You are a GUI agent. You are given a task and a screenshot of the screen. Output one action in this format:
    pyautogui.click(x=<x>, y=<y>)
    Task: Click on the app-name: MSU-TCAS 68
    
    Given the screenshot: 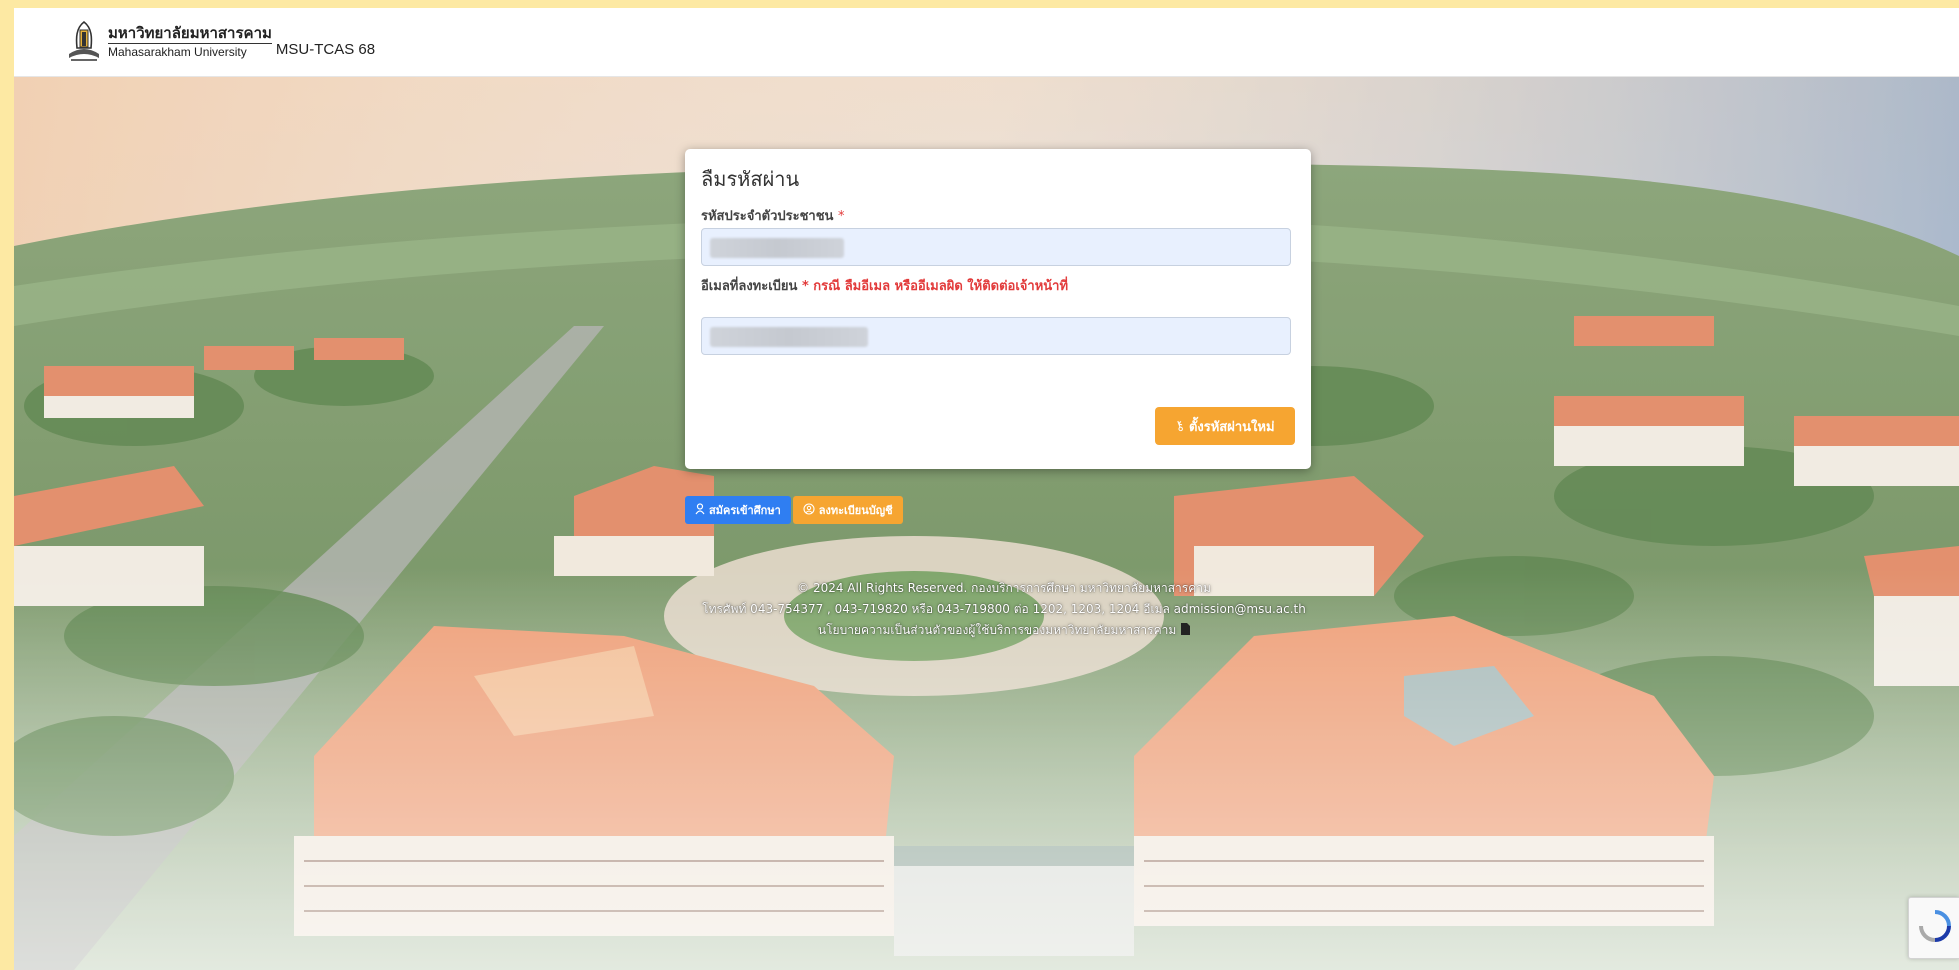 What is the action you would take?
    pyautogui.click(x=325, y=49)
    